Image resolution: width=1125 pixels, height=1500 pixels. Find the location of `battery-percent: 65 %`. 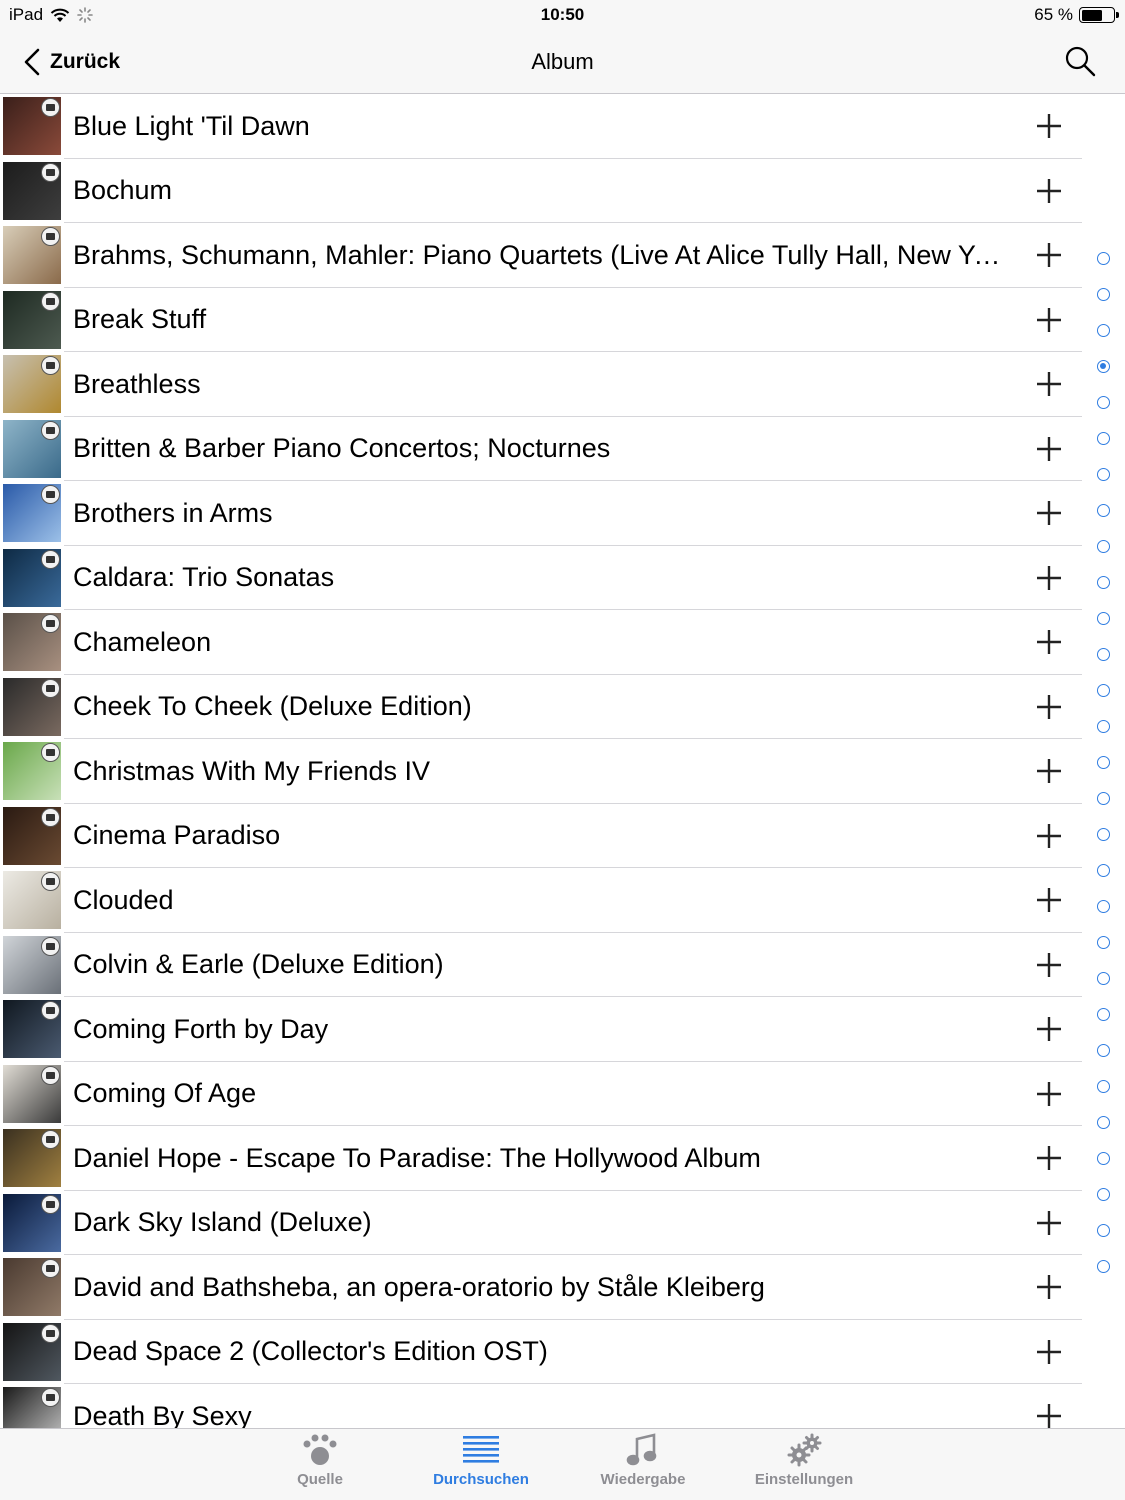

battery-percent: 65 % is located at coordinates (1053, 14).